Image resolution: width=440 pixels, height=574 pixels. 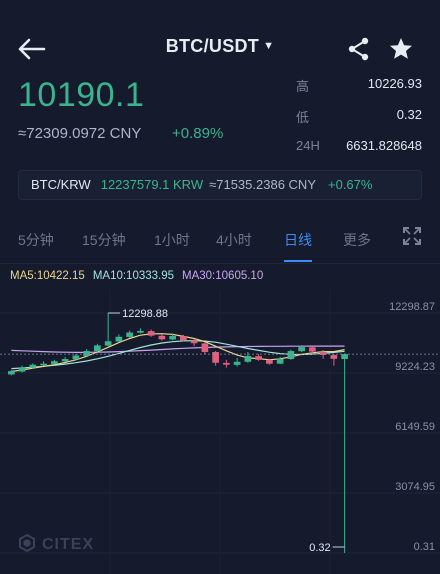 I want to click on high-value: 10226.93, so click(x=394, y=83).